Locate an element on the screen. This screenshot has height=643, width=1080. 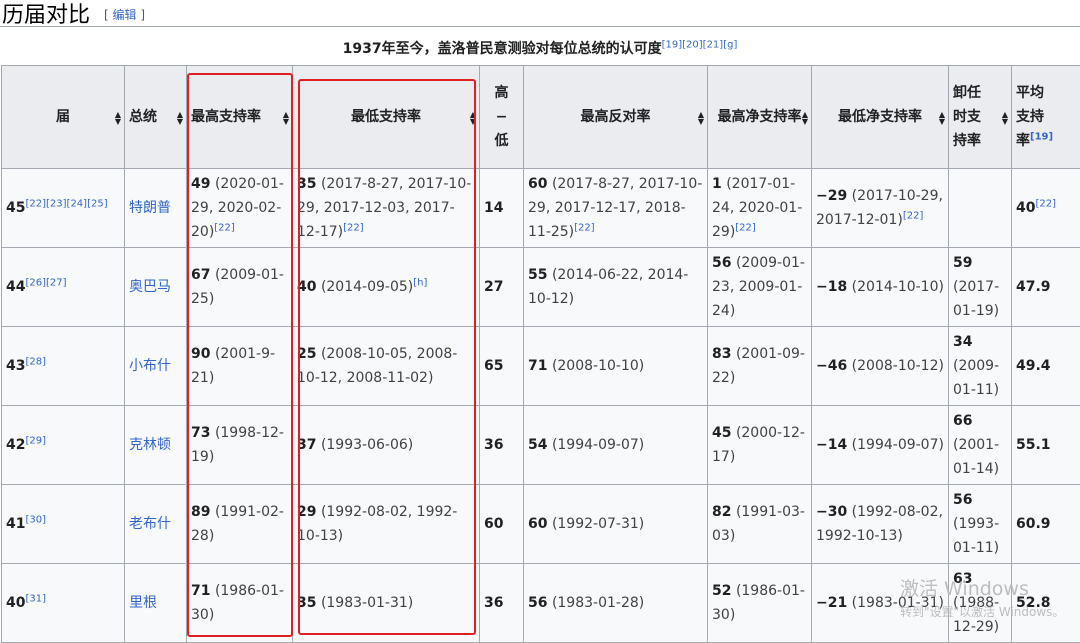
term-ref: [29] is located at coordinates (35, 440).